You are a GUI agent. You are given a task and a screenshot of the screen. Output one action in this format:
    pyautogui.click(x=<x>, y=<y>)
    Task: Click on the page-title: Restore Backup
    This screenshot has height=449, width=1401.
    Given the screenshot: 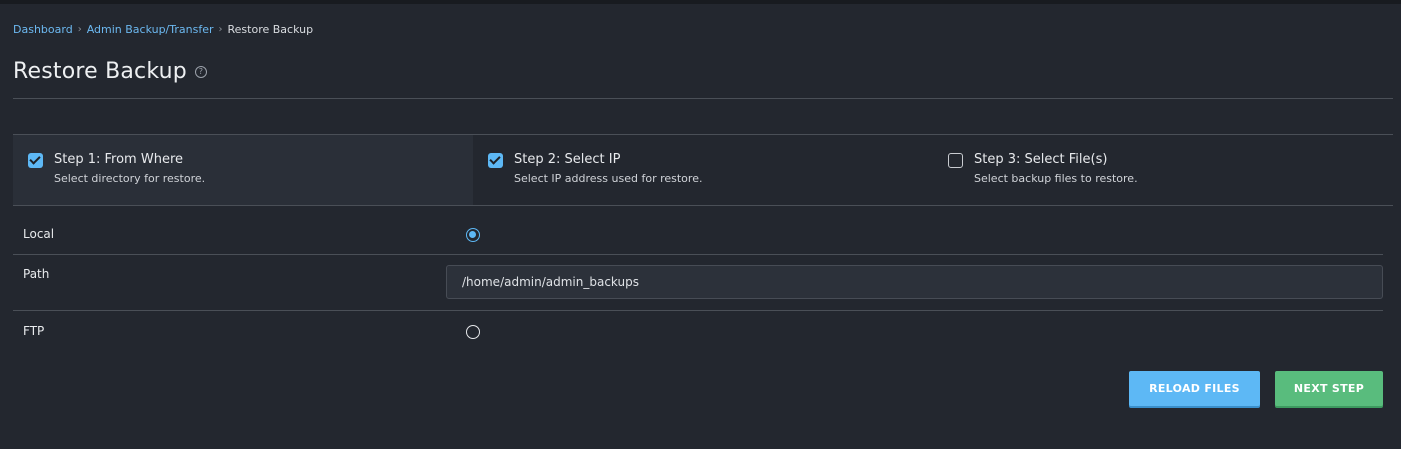 What is the action you would take?
    pyautogui.click(x=100, y=71)
    